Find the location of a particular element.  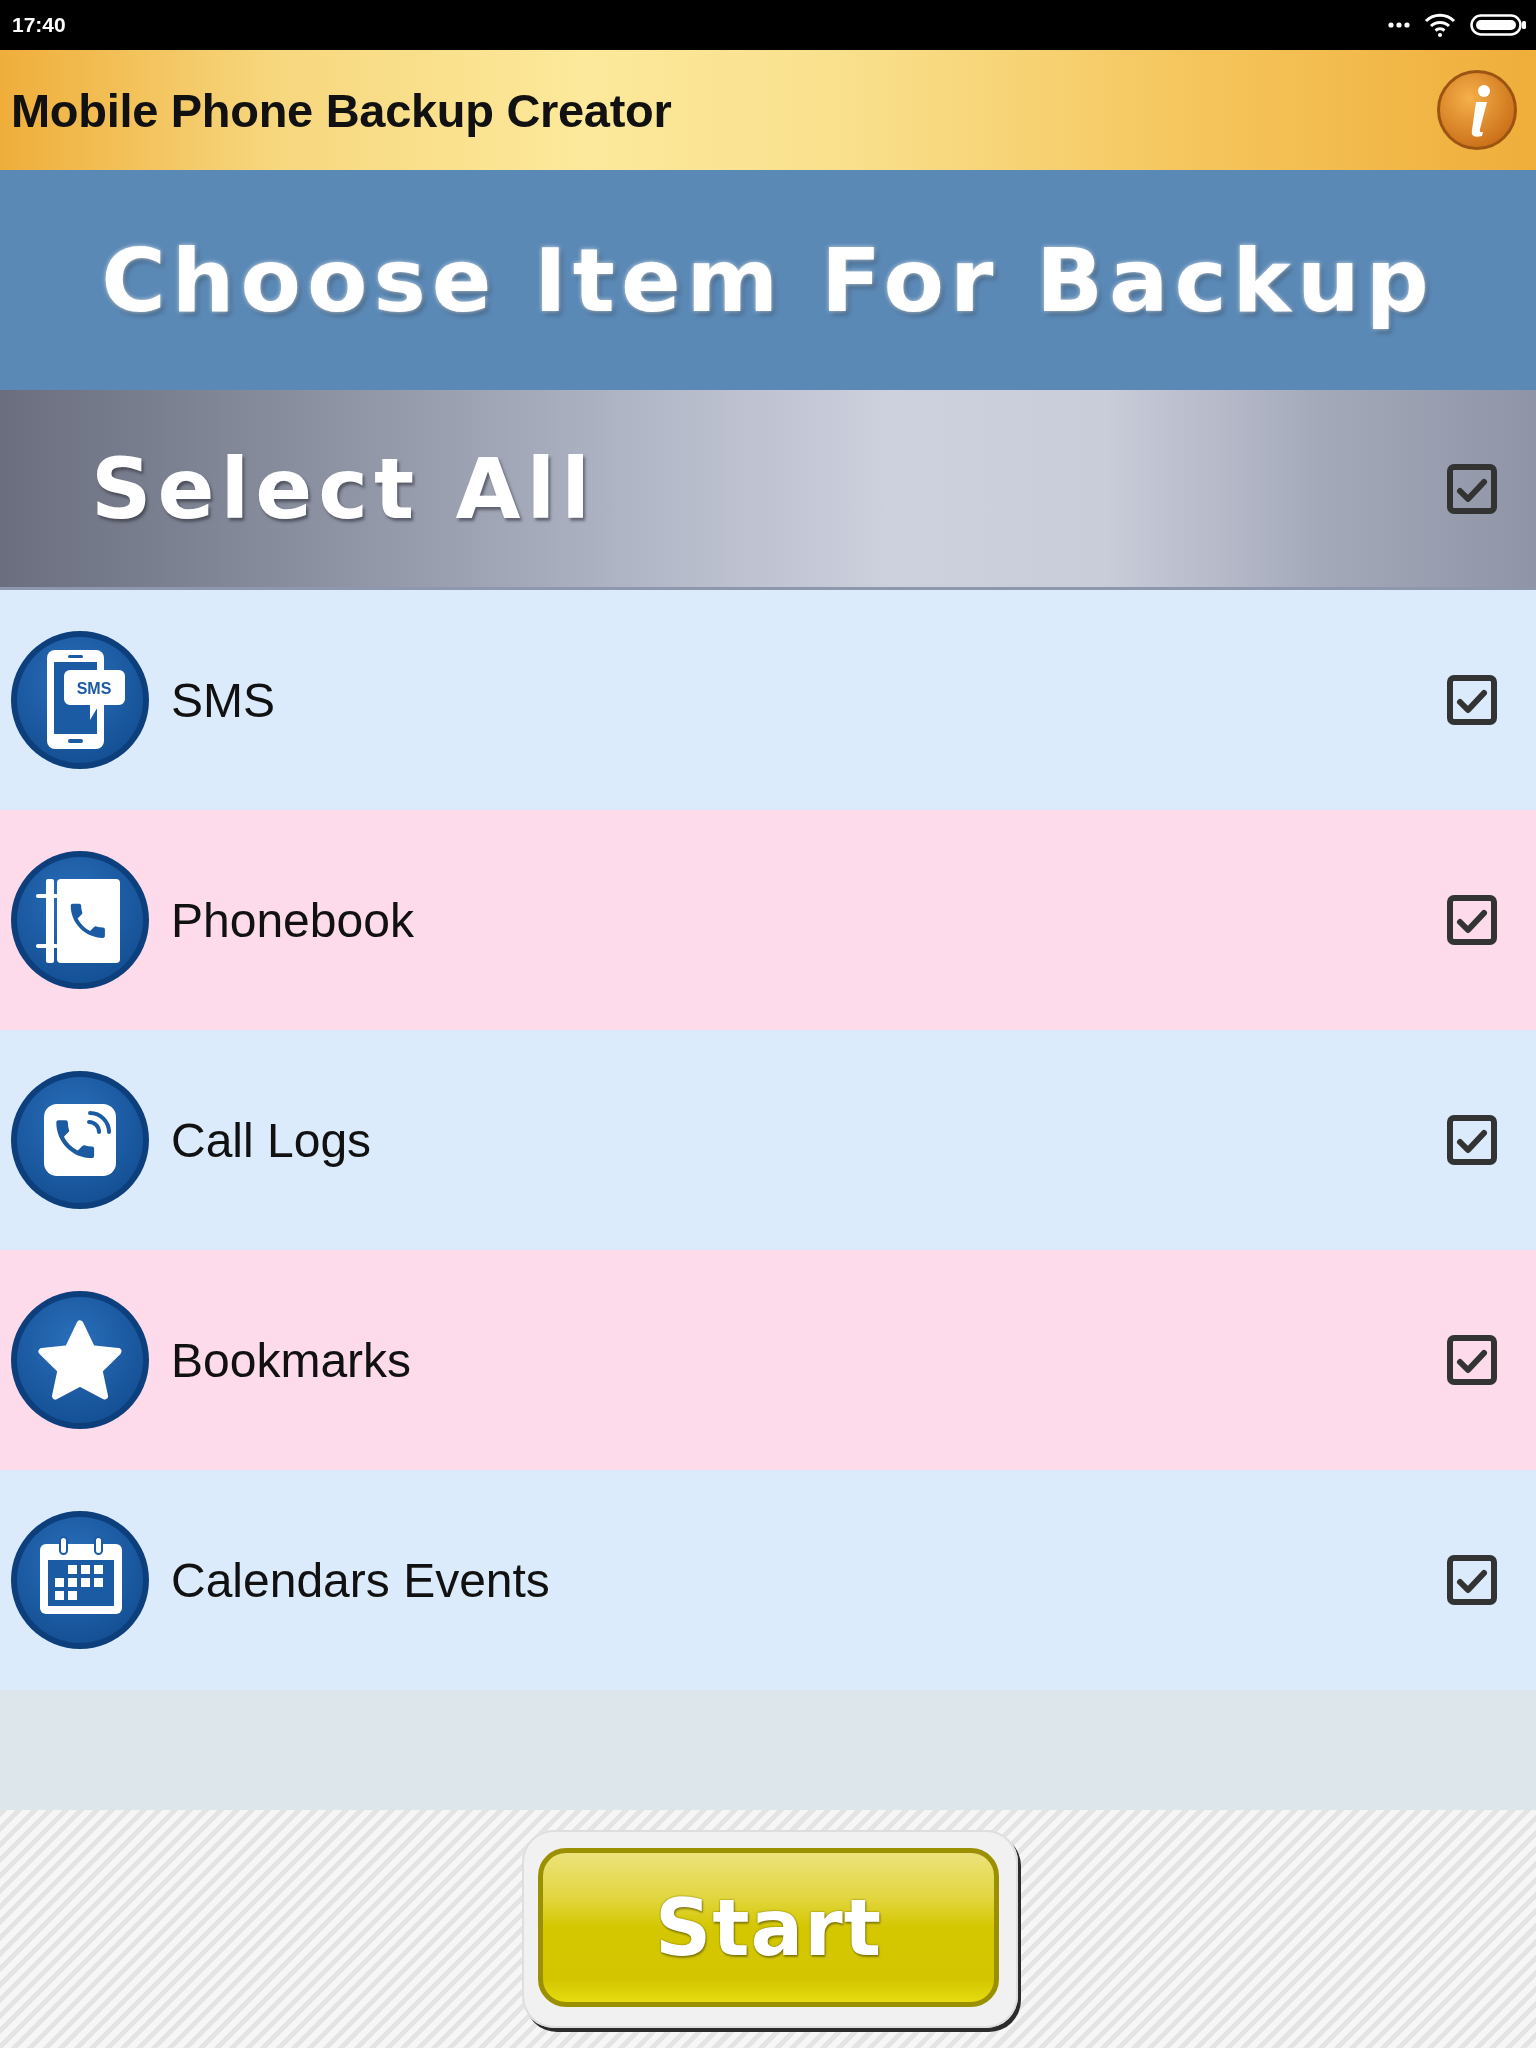

speech-bubble-icon is located at coordinates (94, 695).